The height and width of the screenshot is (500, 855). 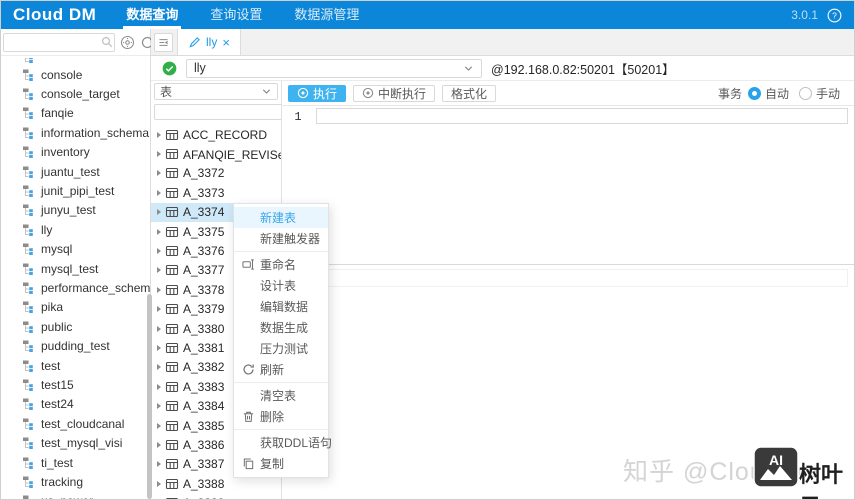 I want to click on context-menu-item: 重命名, so click(x=281, y=264).